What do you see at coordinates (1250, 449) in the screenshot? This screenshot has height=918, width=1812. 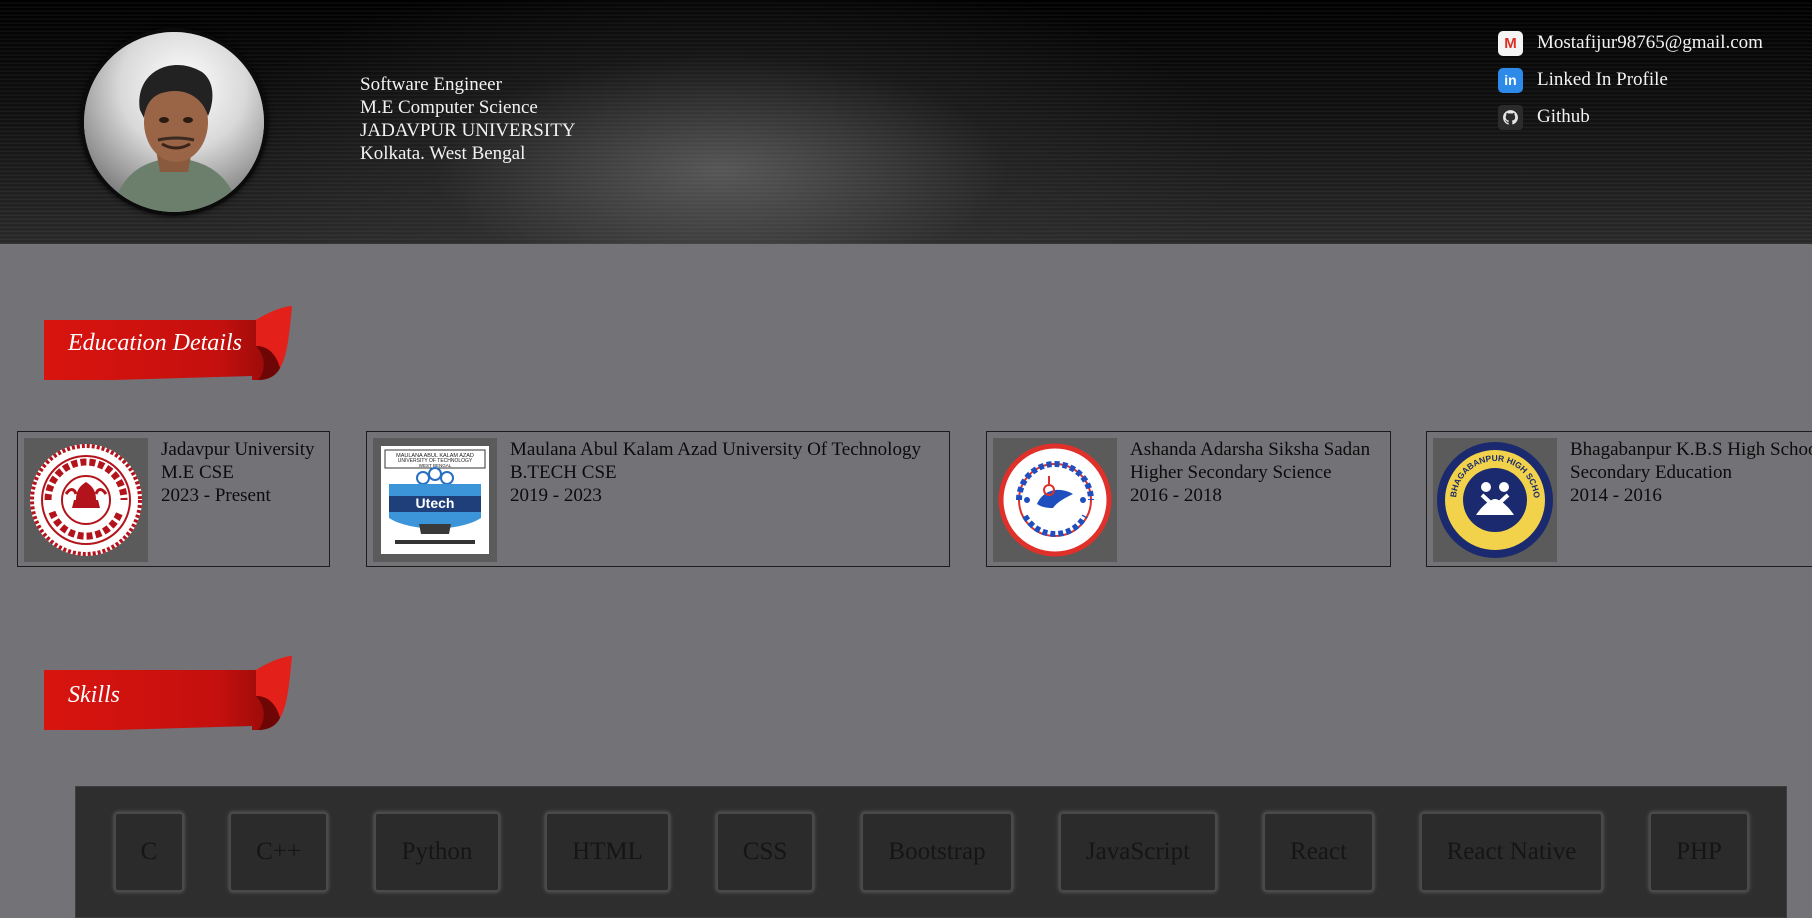 I see `institution-name: Ashanda Adarsha Siksha Sadan` at bounding box center [1250, 449].